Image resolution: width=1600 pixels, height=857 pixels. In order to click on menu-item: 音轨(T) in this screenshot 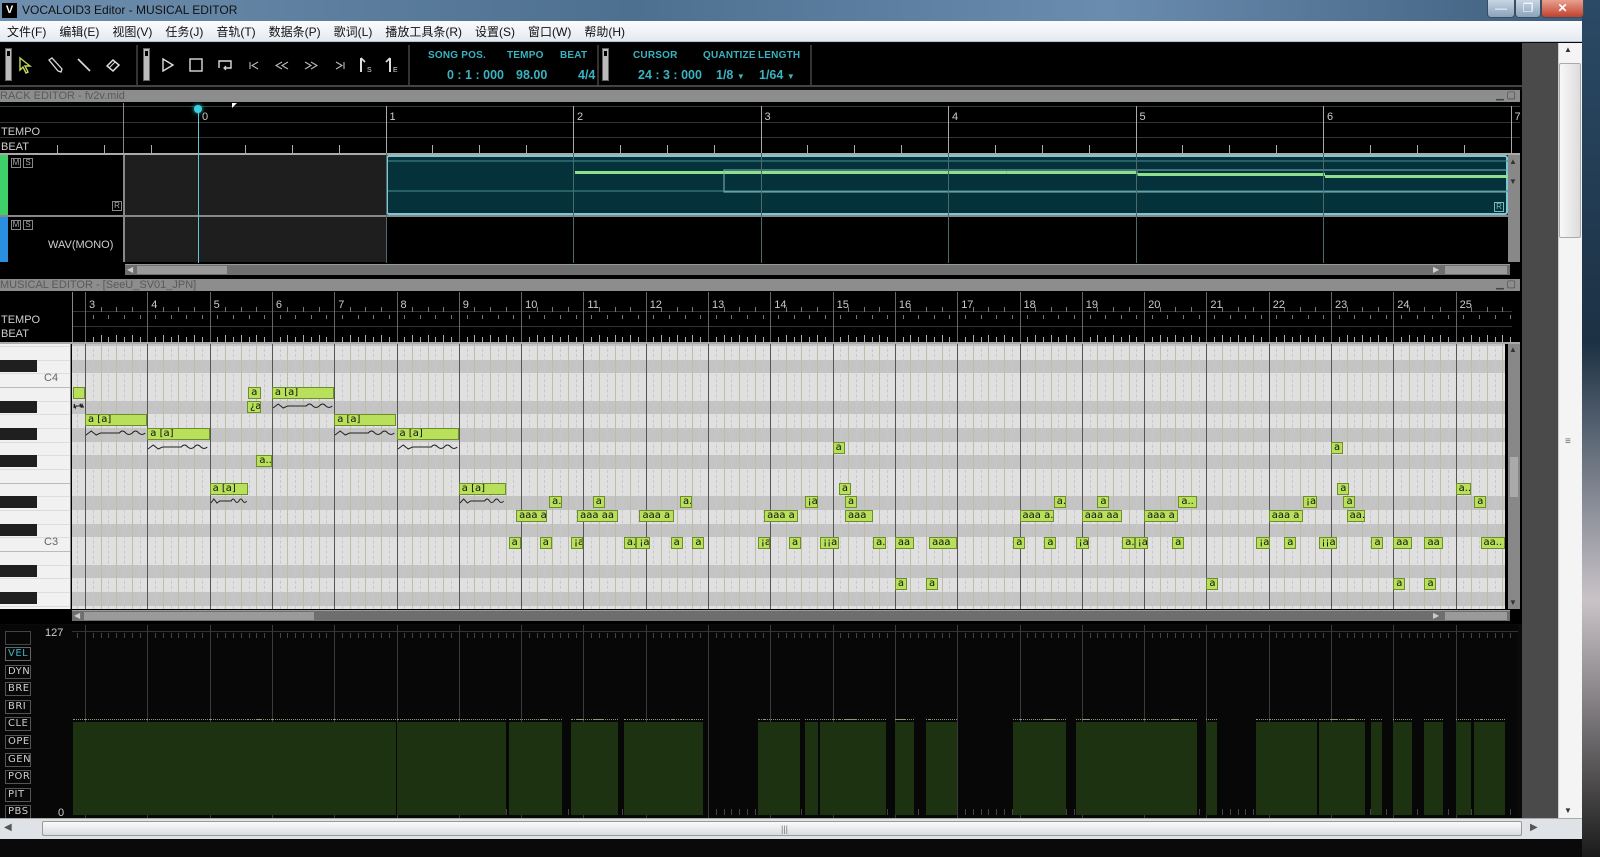, I will do `click(235, 31)`.